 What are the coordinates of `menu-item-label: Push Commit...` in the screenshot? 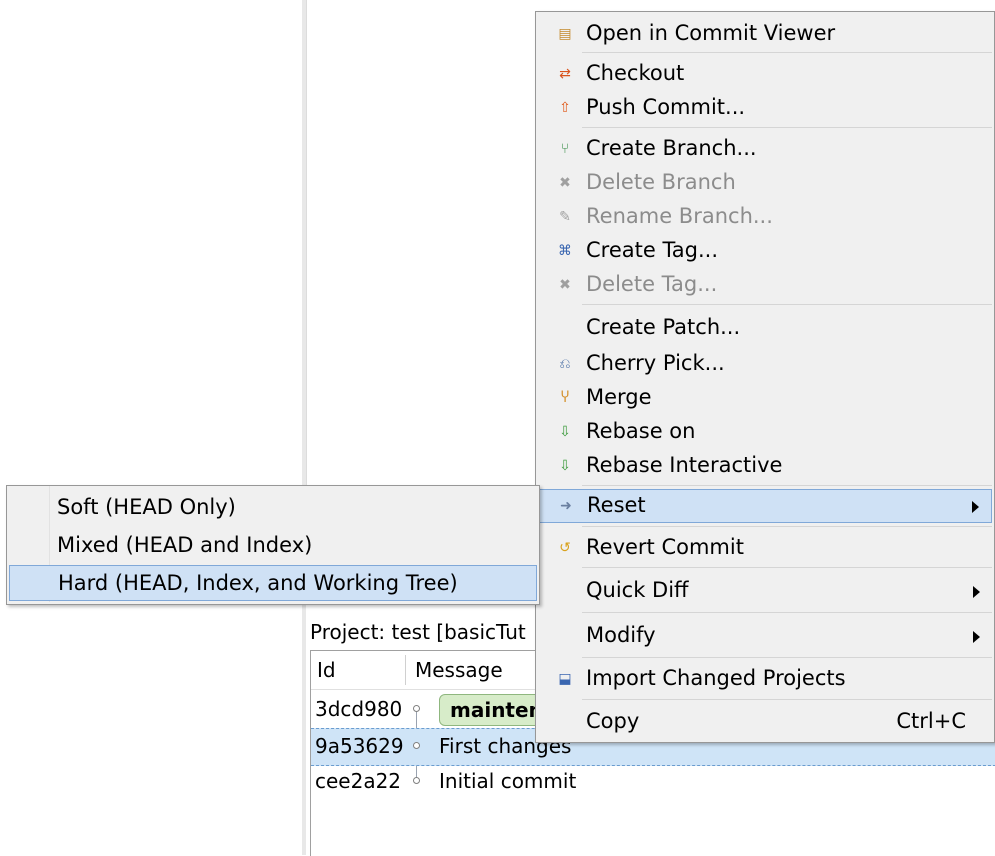 It's located at (666, 107).